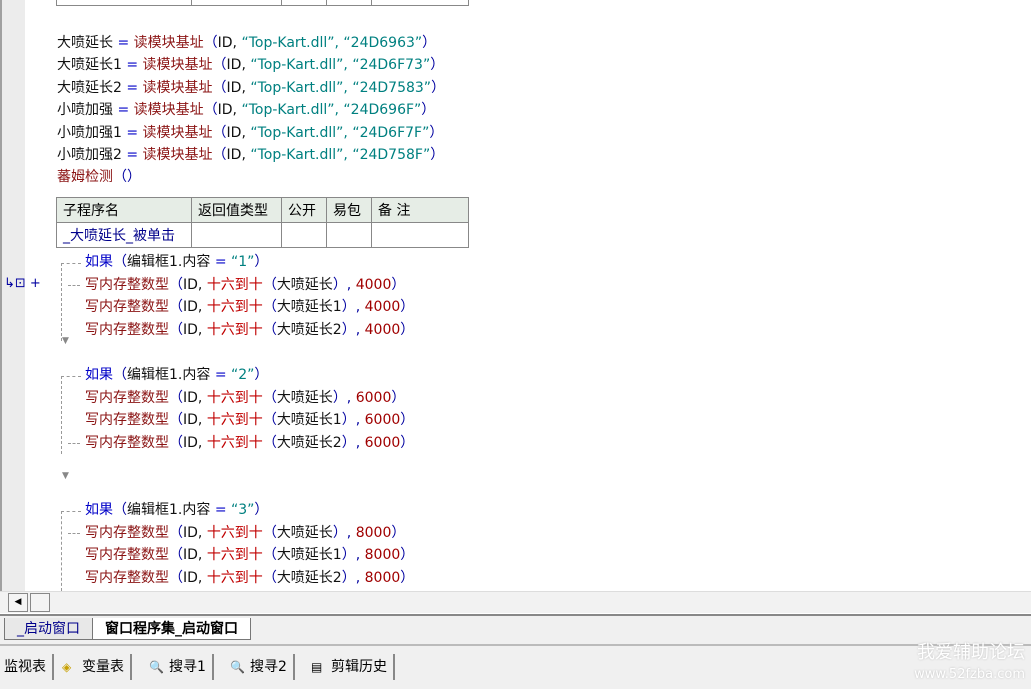  What do you see at coordinates (171, 262) in the screenshot?
I see `token-text: 编辑框1.内容` at bounding box center [171, 262].